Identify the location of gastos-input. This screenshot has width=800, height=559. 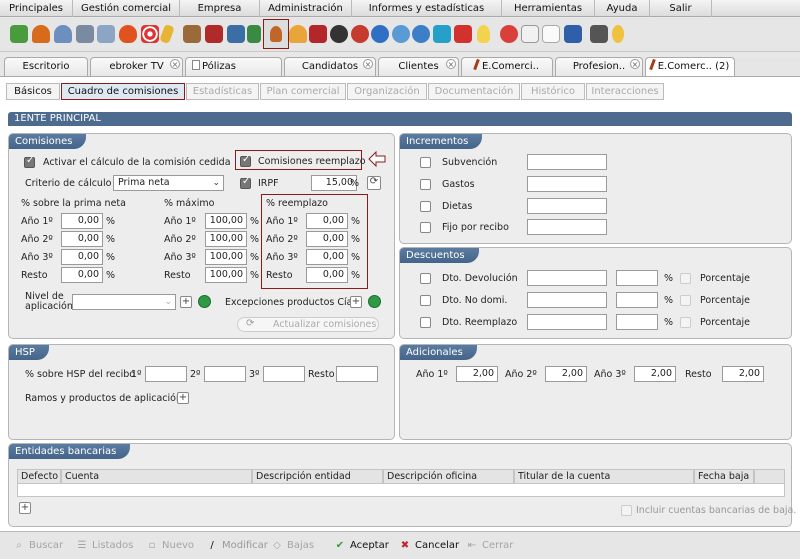
(567, 184).